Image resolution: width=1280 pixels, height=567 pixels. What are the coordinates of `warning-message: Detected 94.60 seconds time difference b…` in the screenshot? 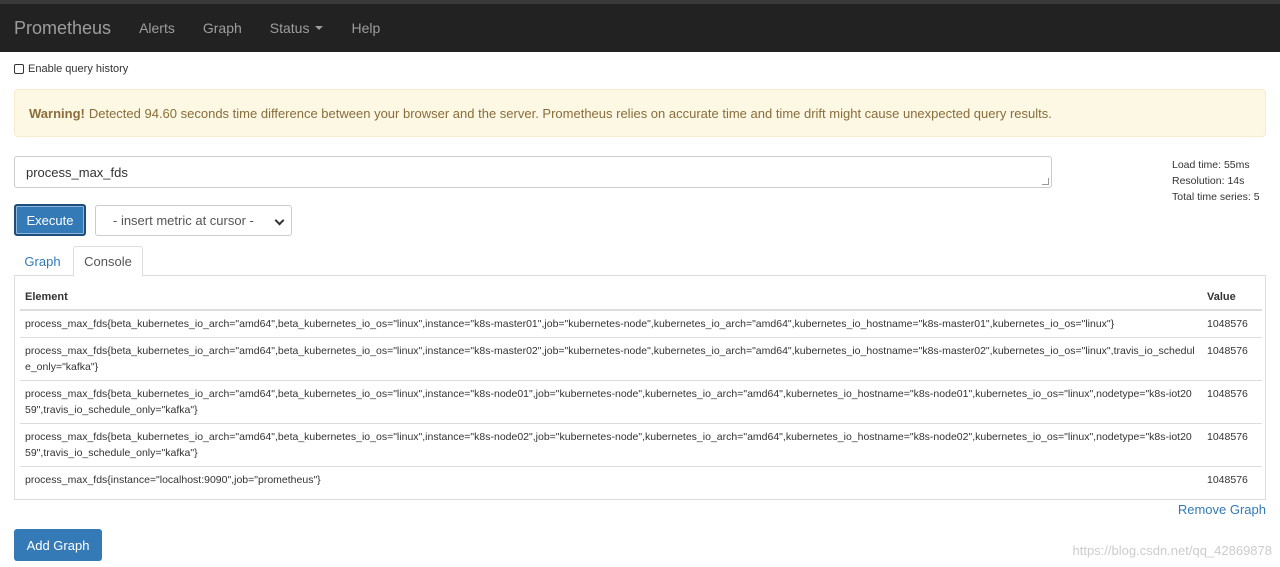 It's located at (570, 113).